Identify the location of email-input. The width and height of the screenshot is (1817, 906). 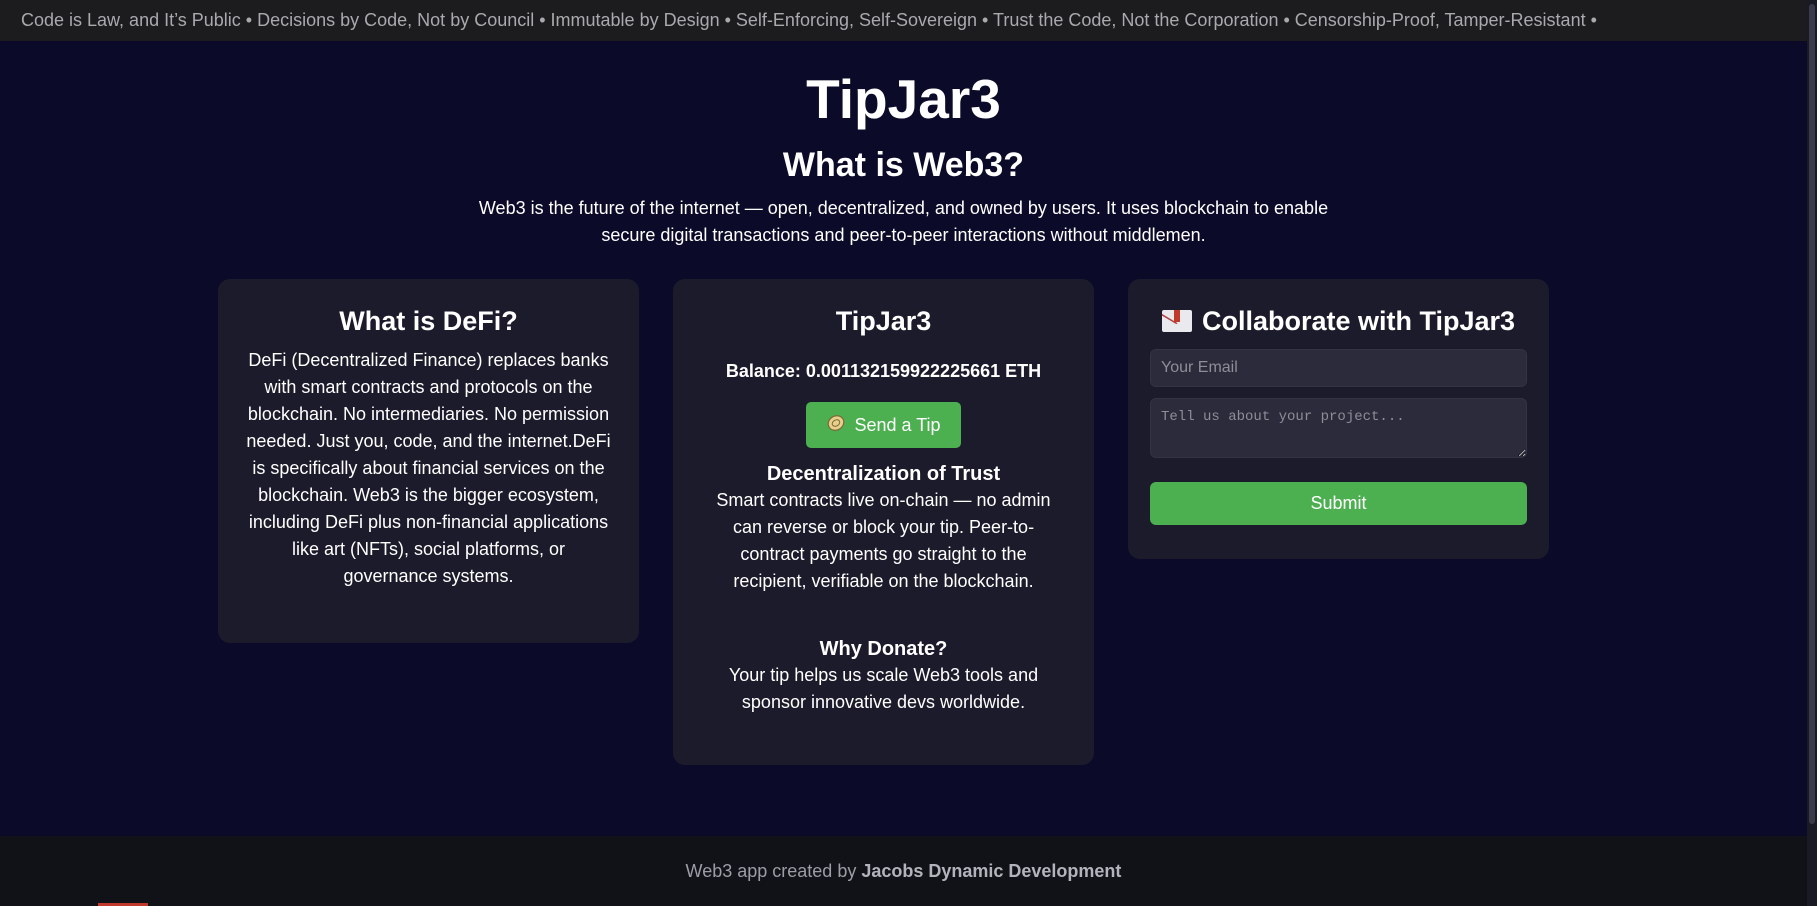
(1338, 368).